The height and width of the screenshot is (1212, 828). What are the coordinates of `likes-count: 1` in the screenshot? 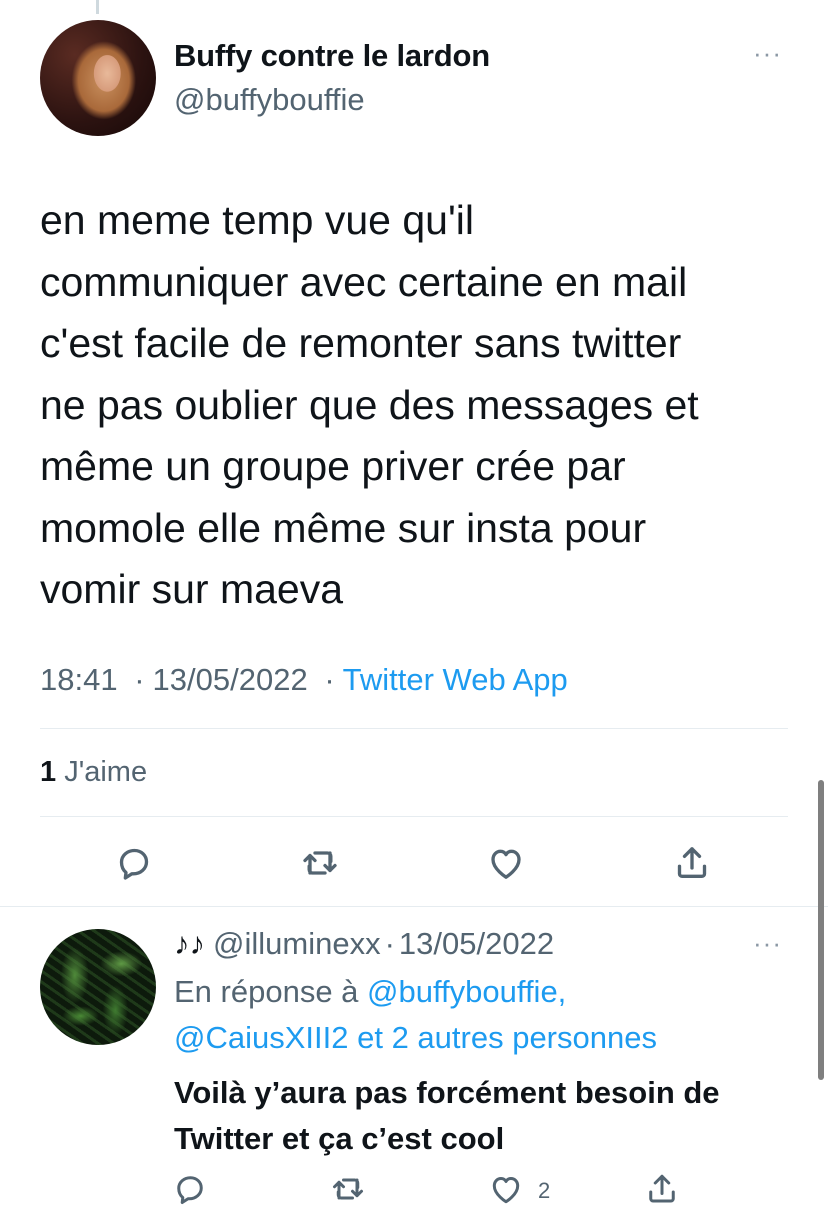 It's located at (48, 772).